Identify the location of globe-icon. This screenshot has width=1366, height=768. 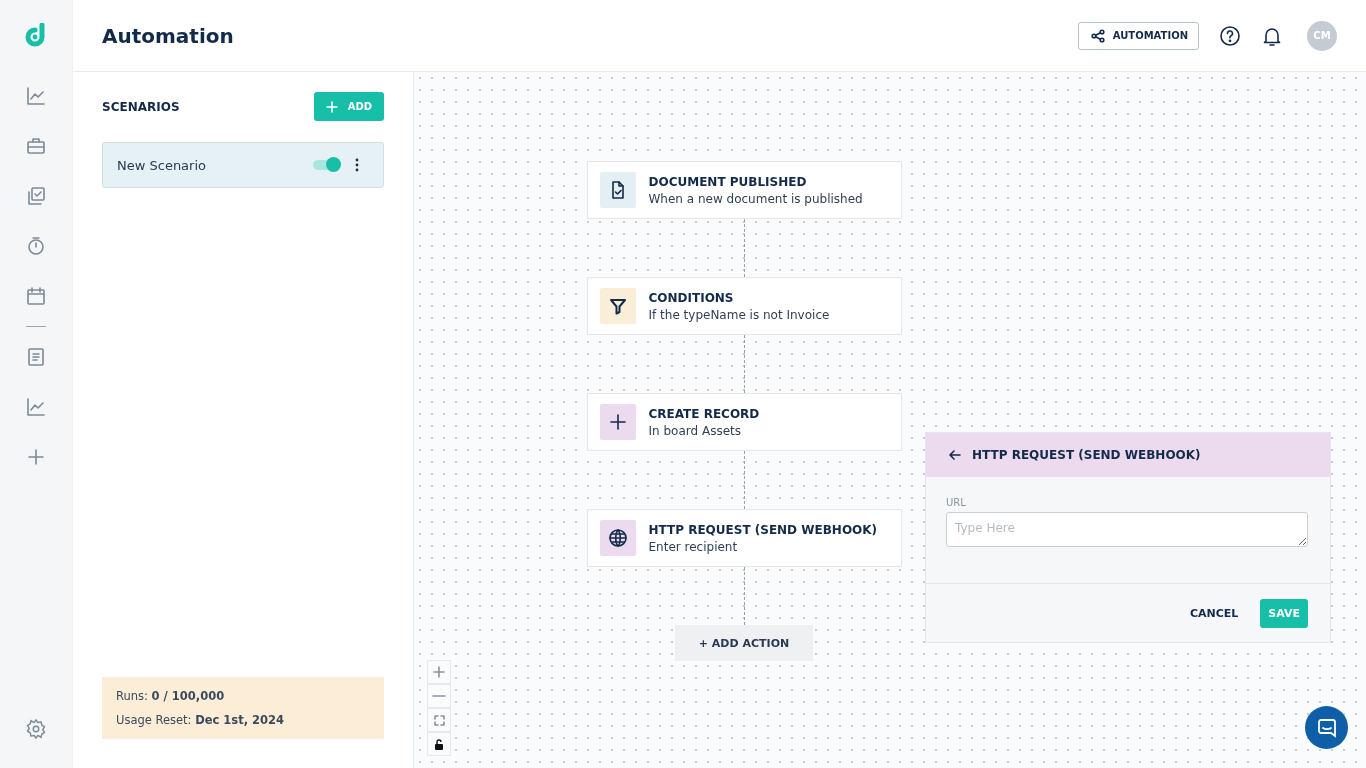
(617, 538).